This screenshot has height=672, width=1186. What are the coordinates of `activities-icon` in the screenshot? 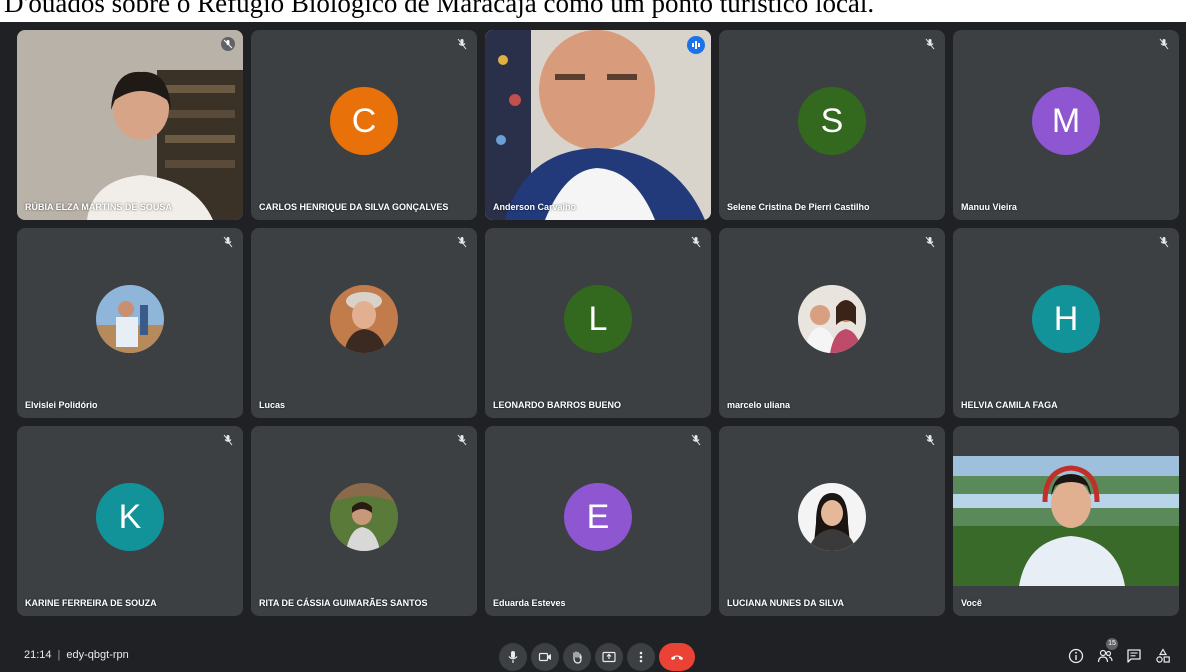 It's located at (1163, 655).